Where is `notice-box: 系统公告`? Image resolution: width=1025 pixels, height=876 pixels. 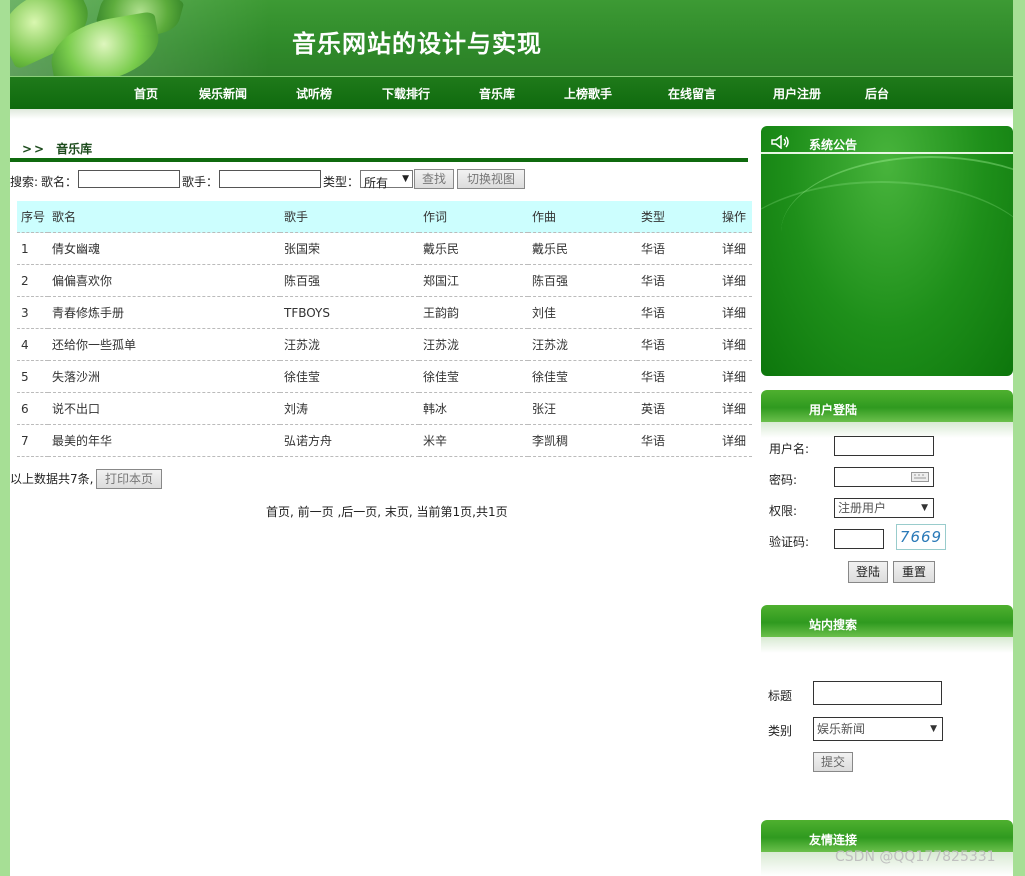 notice-box: 系统公告 is located at coordinates (887, 251).